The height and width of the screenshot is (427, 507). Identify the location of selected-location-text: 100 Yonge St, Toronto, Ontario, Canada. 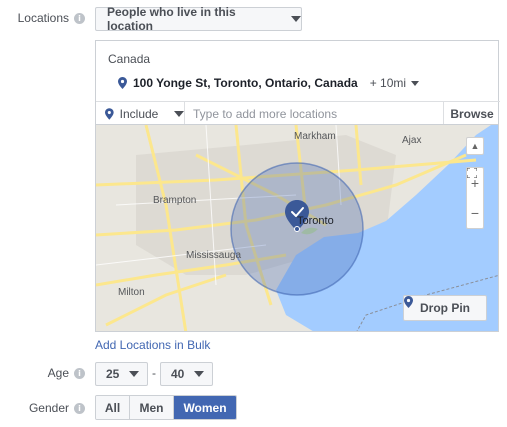
(245, 83).